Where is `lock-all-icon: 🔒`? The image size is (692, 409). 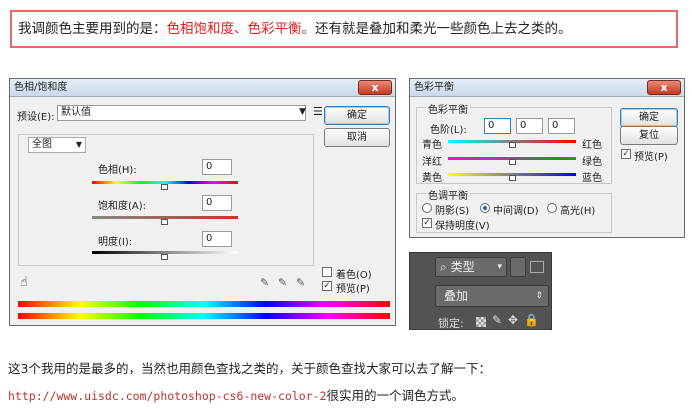
lock-all-icon: 🔒 is located at coordinates (531, 320).